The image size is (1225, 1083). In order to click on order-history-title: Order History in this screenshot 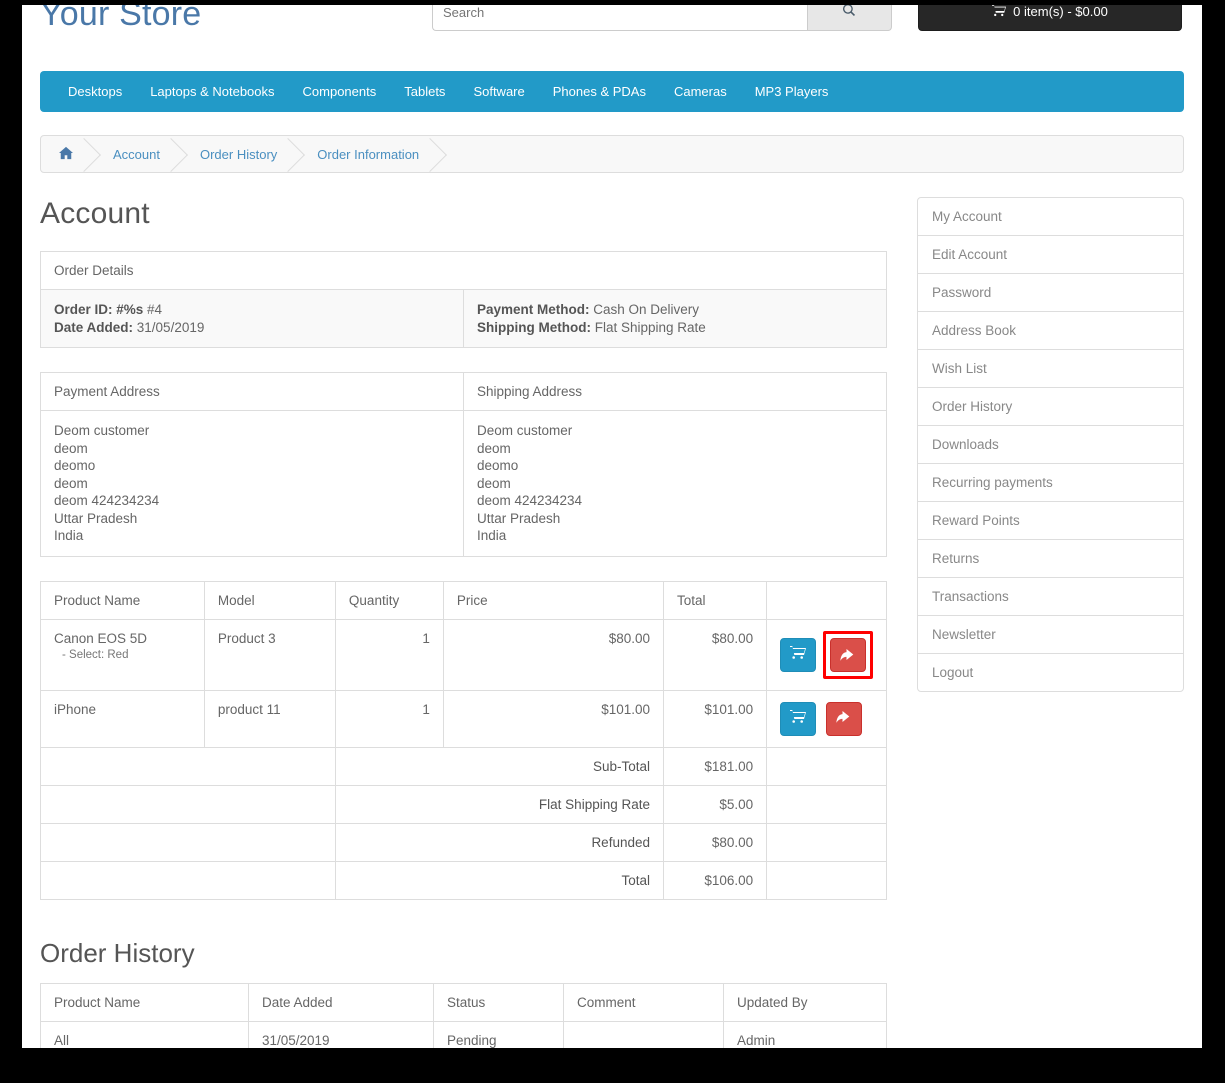, I will do `click(117, 952)`.